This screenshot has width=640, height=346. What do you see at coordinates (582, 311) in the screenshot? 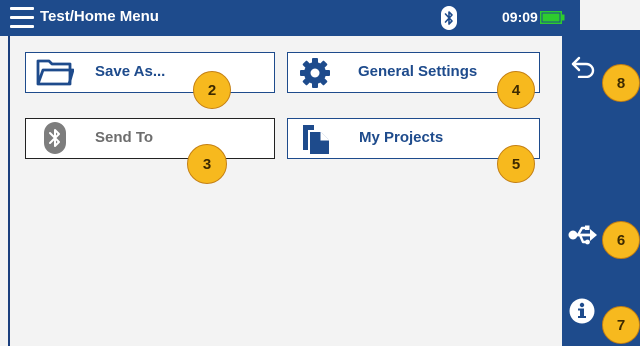
I see `info-icon` at bounding box center [582, 311].